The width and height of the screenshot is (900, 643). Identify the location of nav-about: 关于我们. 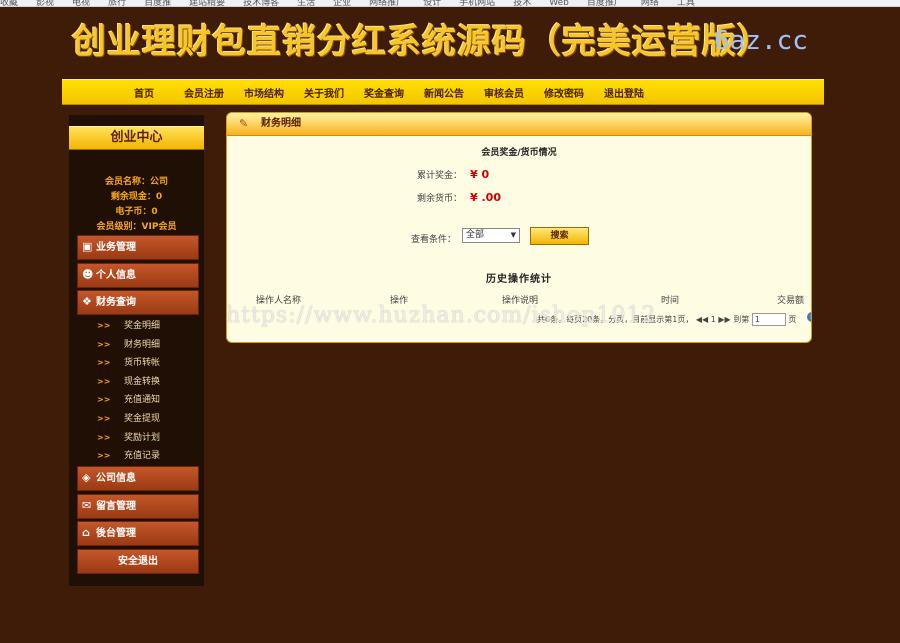
(324, 92).